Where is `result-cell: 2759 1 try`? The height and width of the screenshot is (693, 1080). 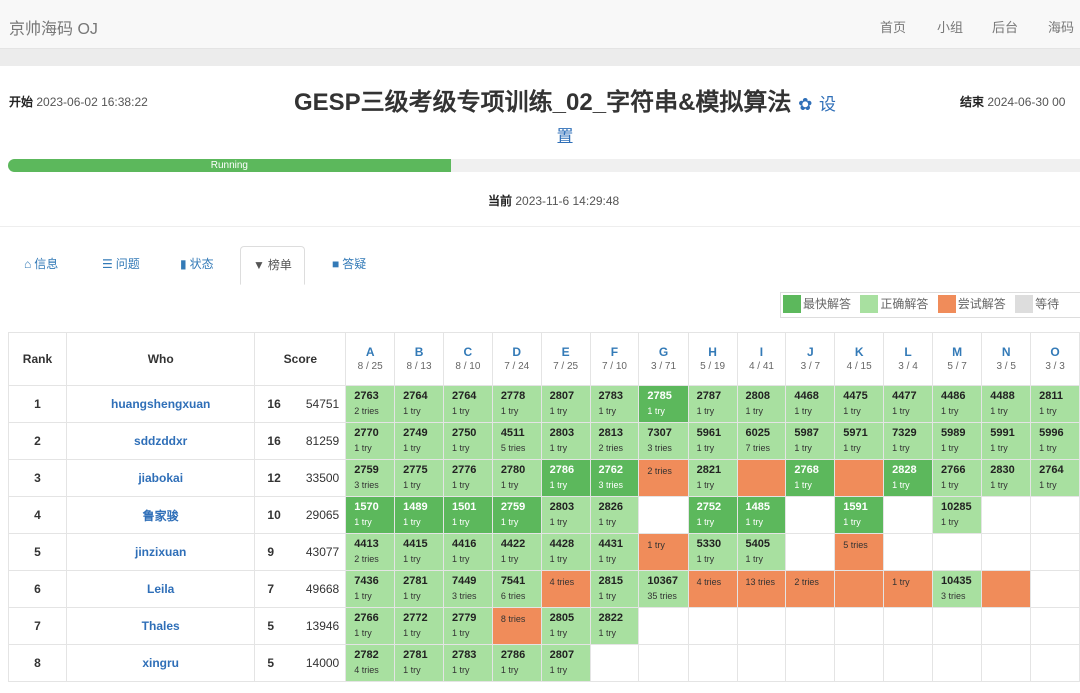
result-cell: 2759 1 try is located at coordinates (516, 515).